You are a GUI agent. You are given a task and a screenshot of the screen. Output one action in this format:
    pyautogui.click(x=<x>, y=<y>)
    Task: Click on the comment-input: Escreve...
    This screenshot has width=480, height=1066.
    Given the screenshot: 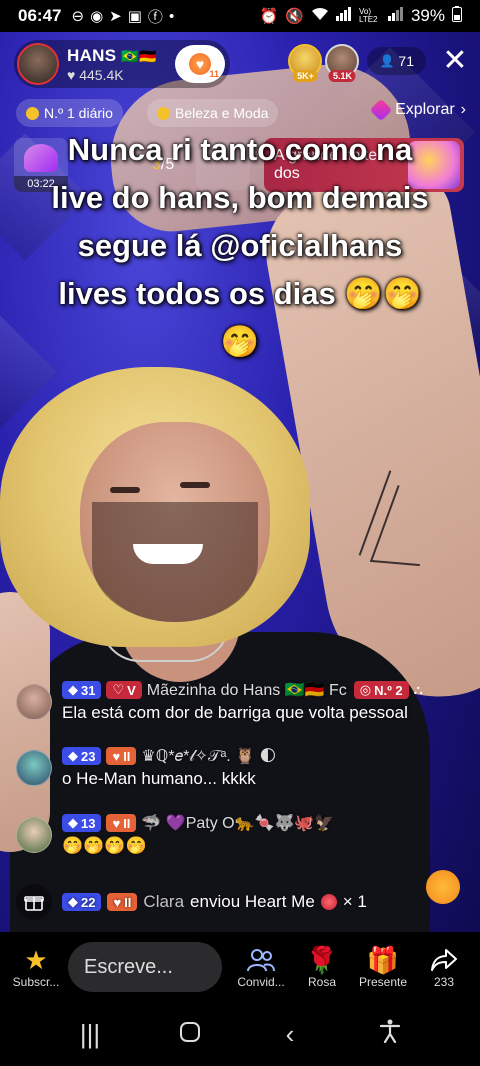 What is the action you would take?
    pyautogui.click(x=145, y=967)
    